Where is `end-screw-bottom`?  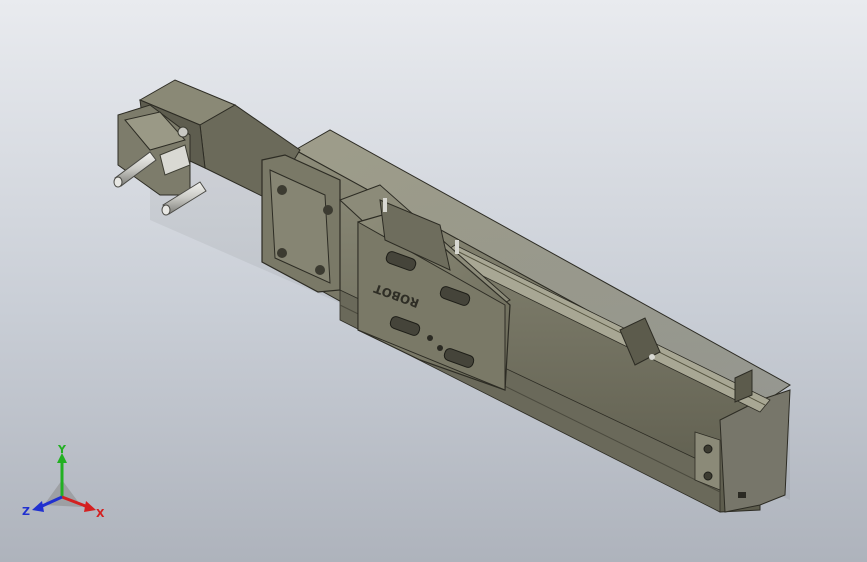
end-screw-bottom is located at coordinates (708, 476).